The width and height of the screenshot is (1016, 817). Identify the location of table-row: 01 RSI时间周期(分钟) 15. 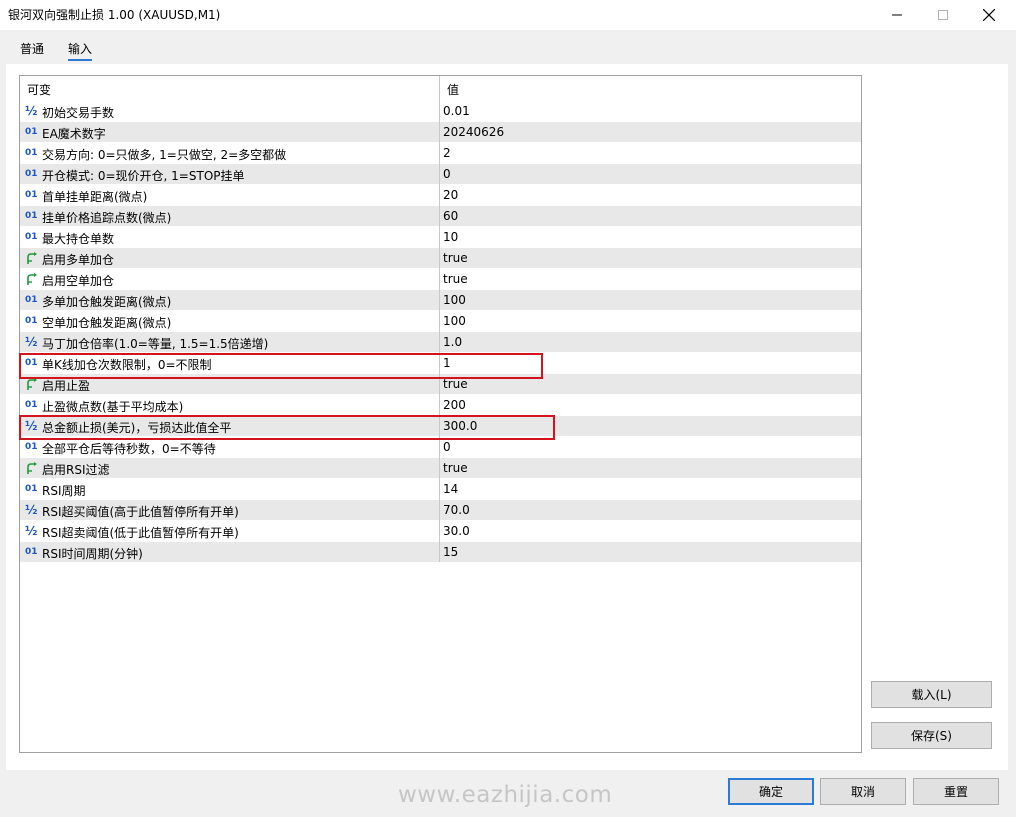
(440, 552).